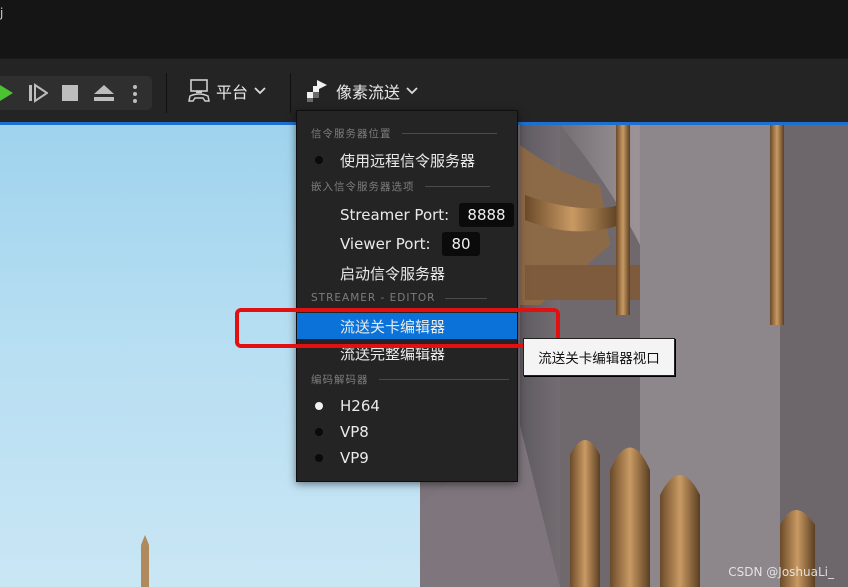 This screenshot has height=587, width=848. I want to click on stop-icon, so click(70, 93).